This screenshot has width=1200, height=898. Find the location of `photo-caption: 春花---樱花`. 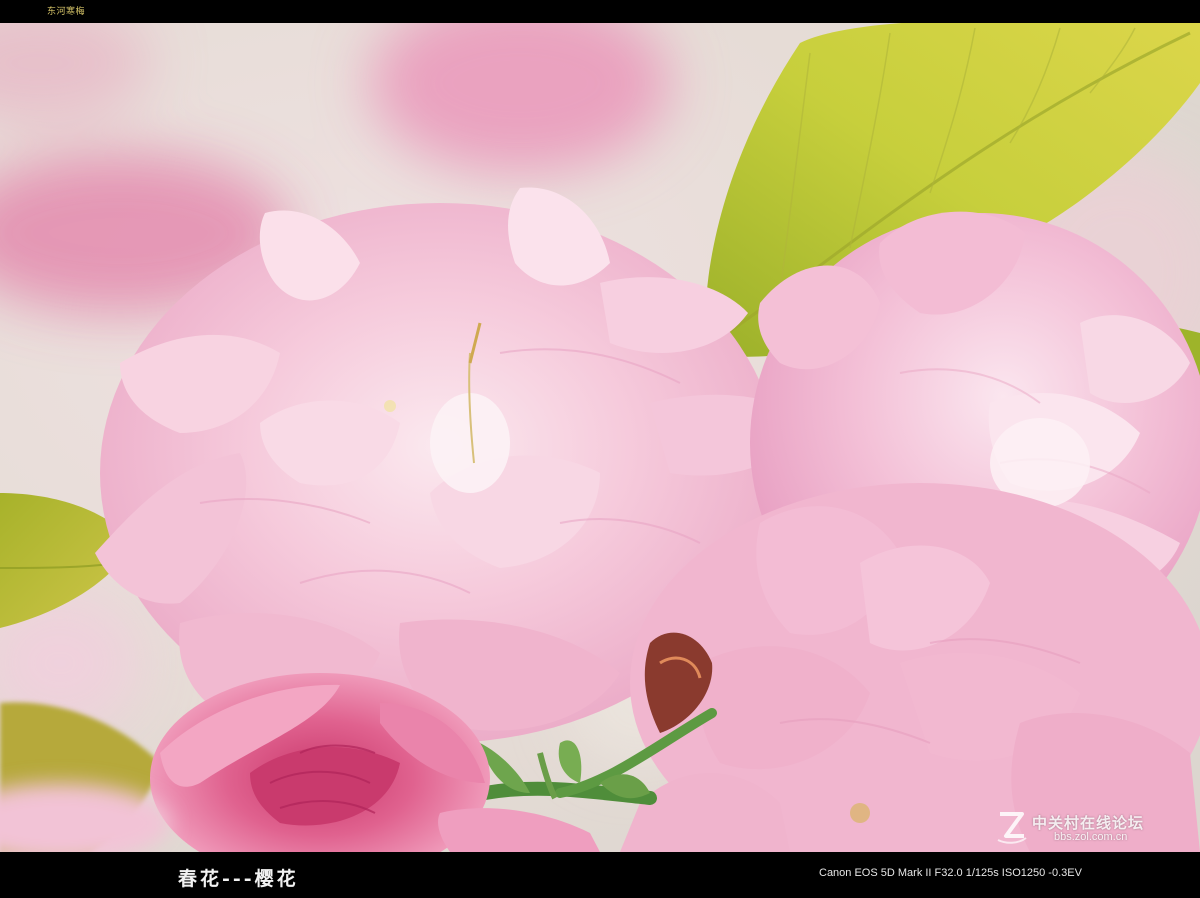

photo-caption: 春花---樱花 is located at coordinates (238, 879).